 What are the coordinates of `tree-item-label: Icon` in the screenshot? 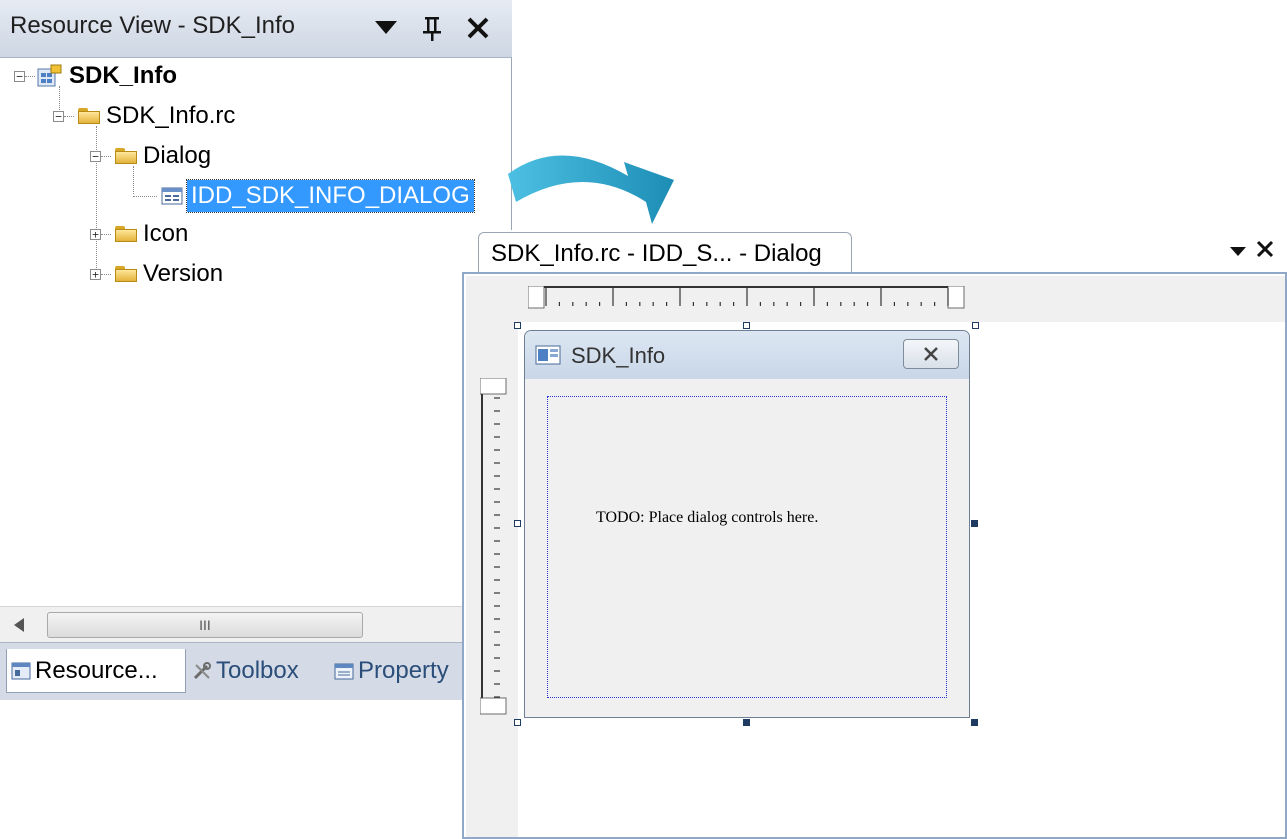 It's located at (166, 233).